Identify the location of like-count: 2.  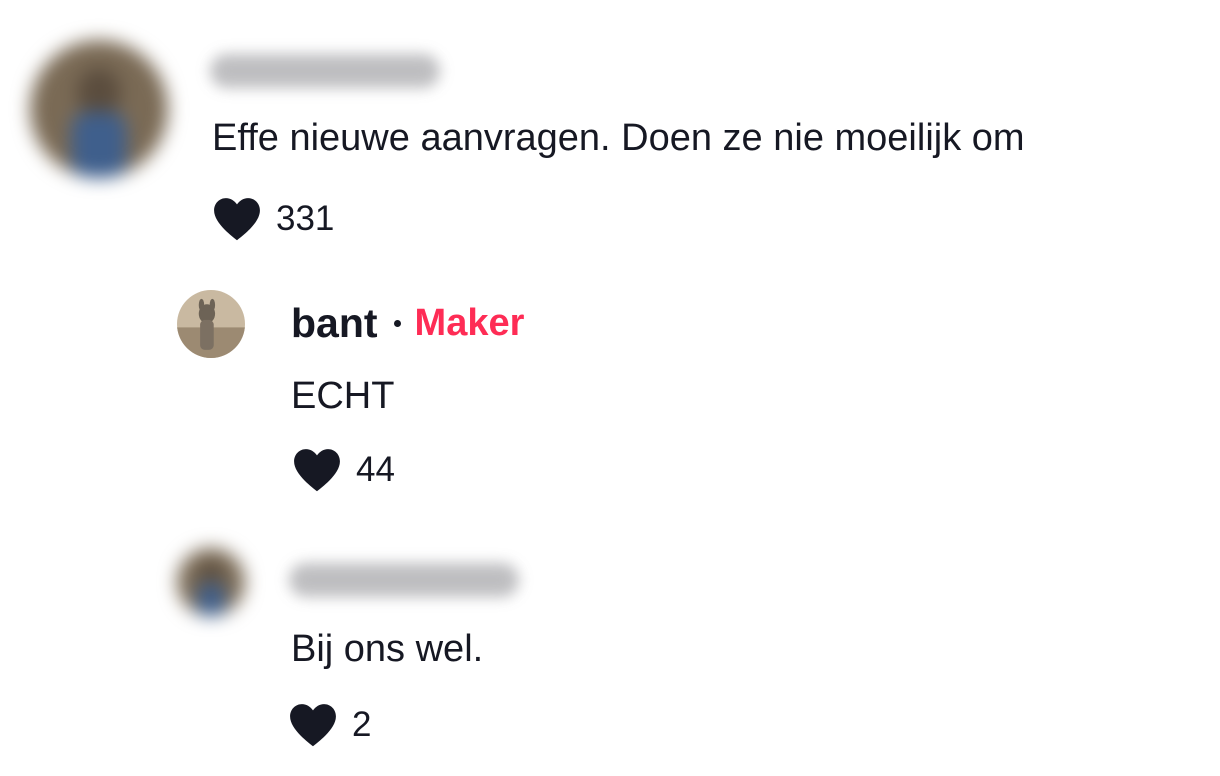
(362, 724).